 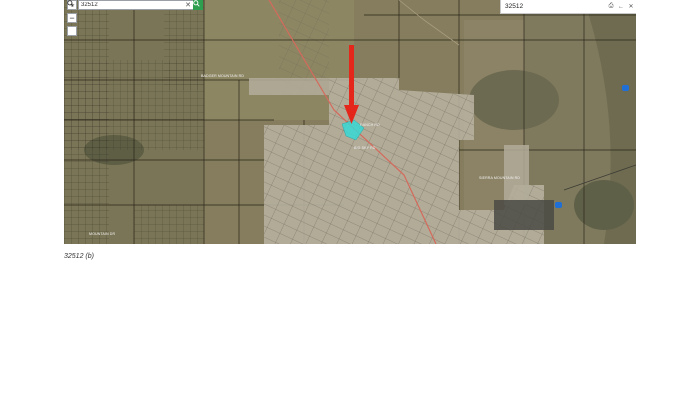 I want to click on map-toolbar: + −, so click(x=72, y=18).